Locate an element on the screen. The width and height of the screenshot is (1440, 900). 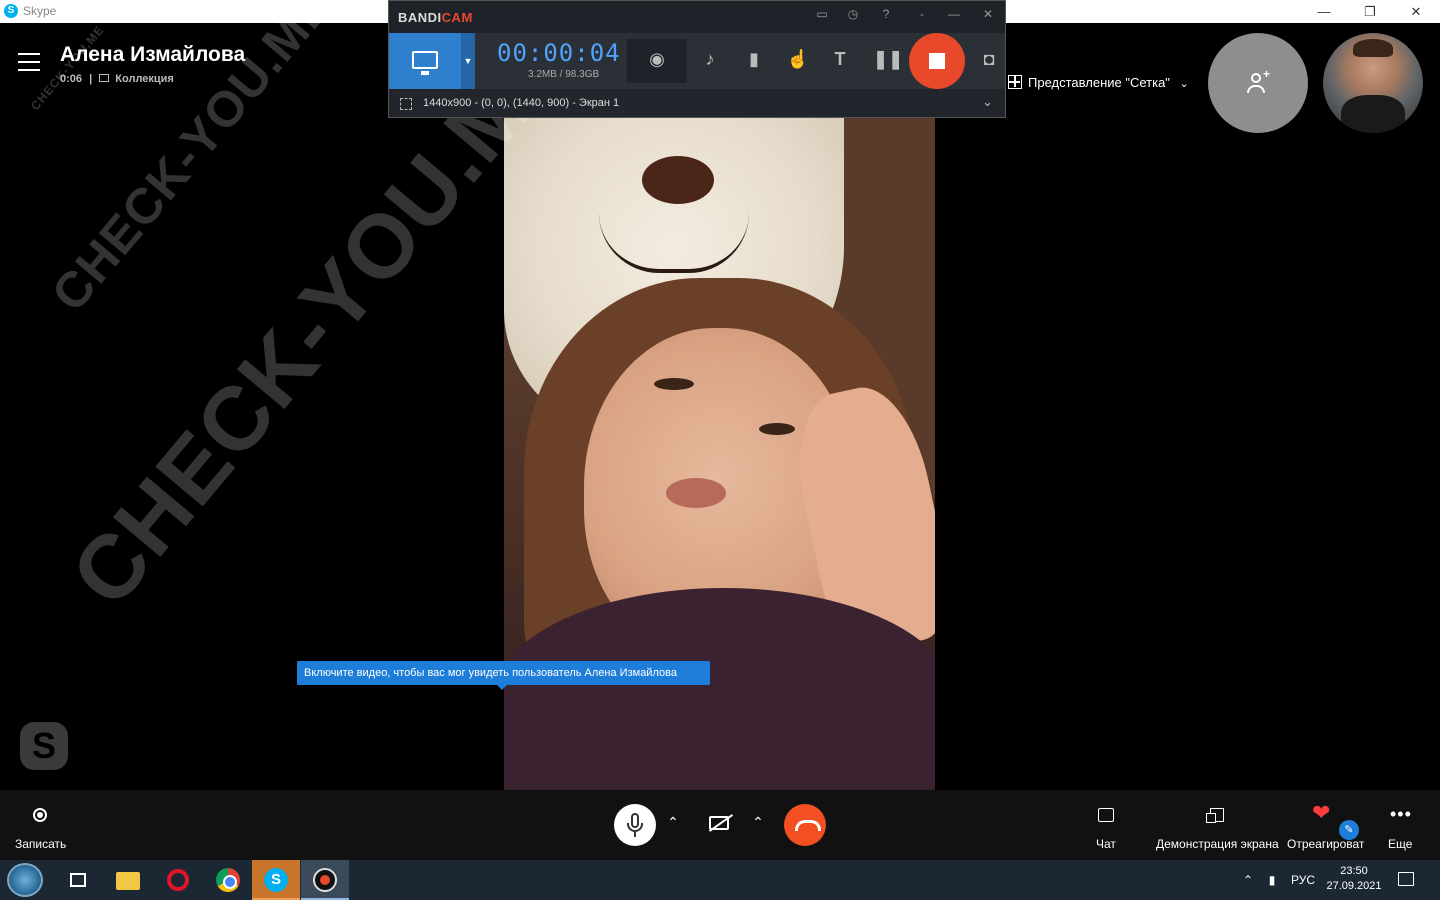
explorer-button is located at coordinates (128, 880).